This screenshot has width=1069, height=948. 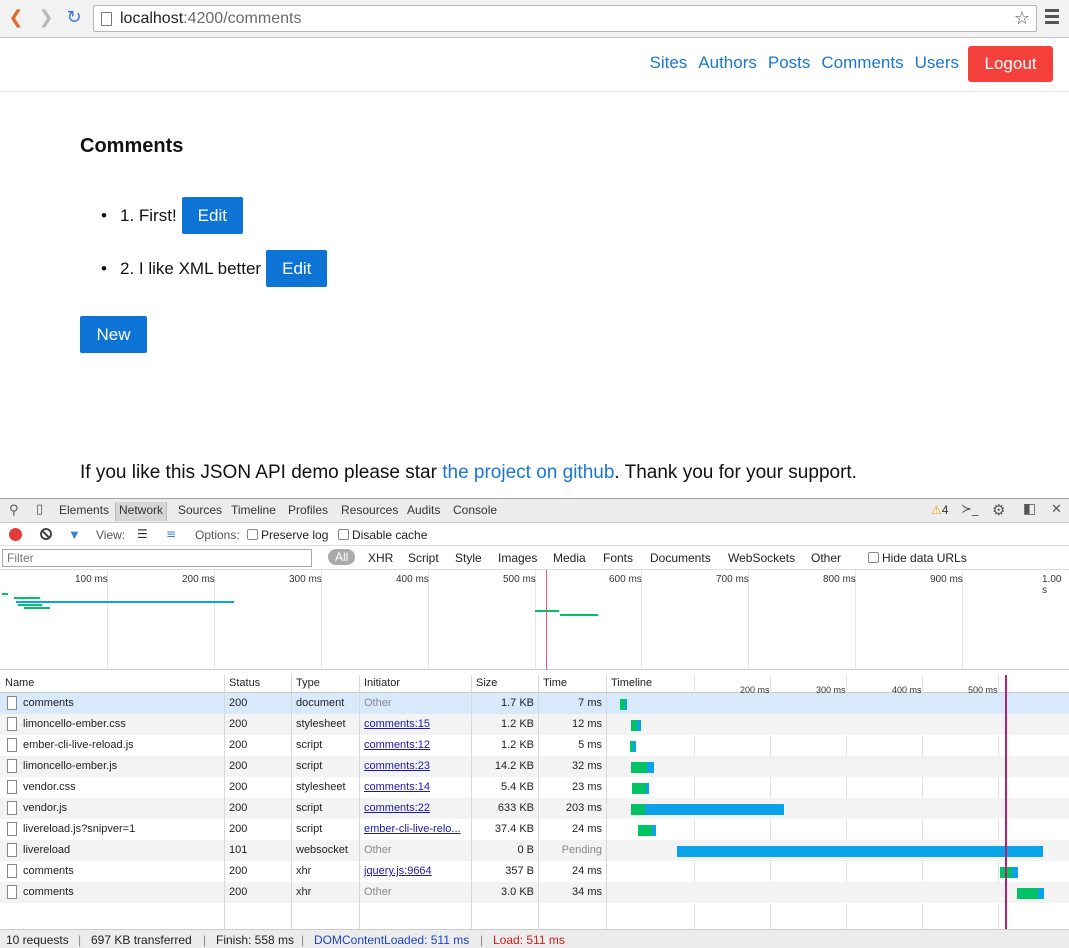 What do you see at coordinates (639, 767) in the screenshot?
I see `timeline-waiting-bar` at bounding box center [639, 767].